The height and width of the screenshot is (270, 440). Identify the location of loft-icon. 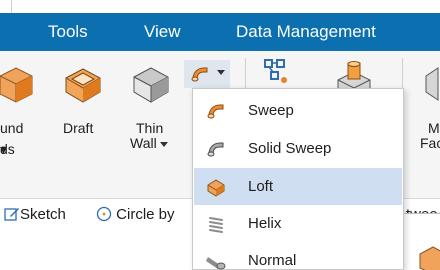
(216, 188).